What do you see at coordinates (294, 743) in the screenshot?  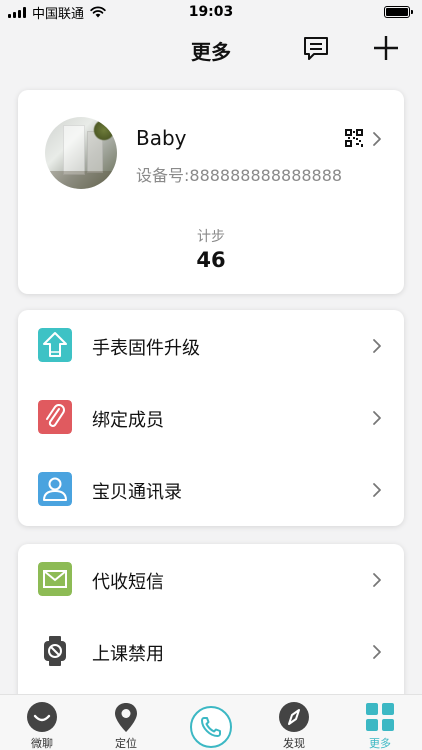 I see `tab-label: 发现` at bounding box center [294, 743].